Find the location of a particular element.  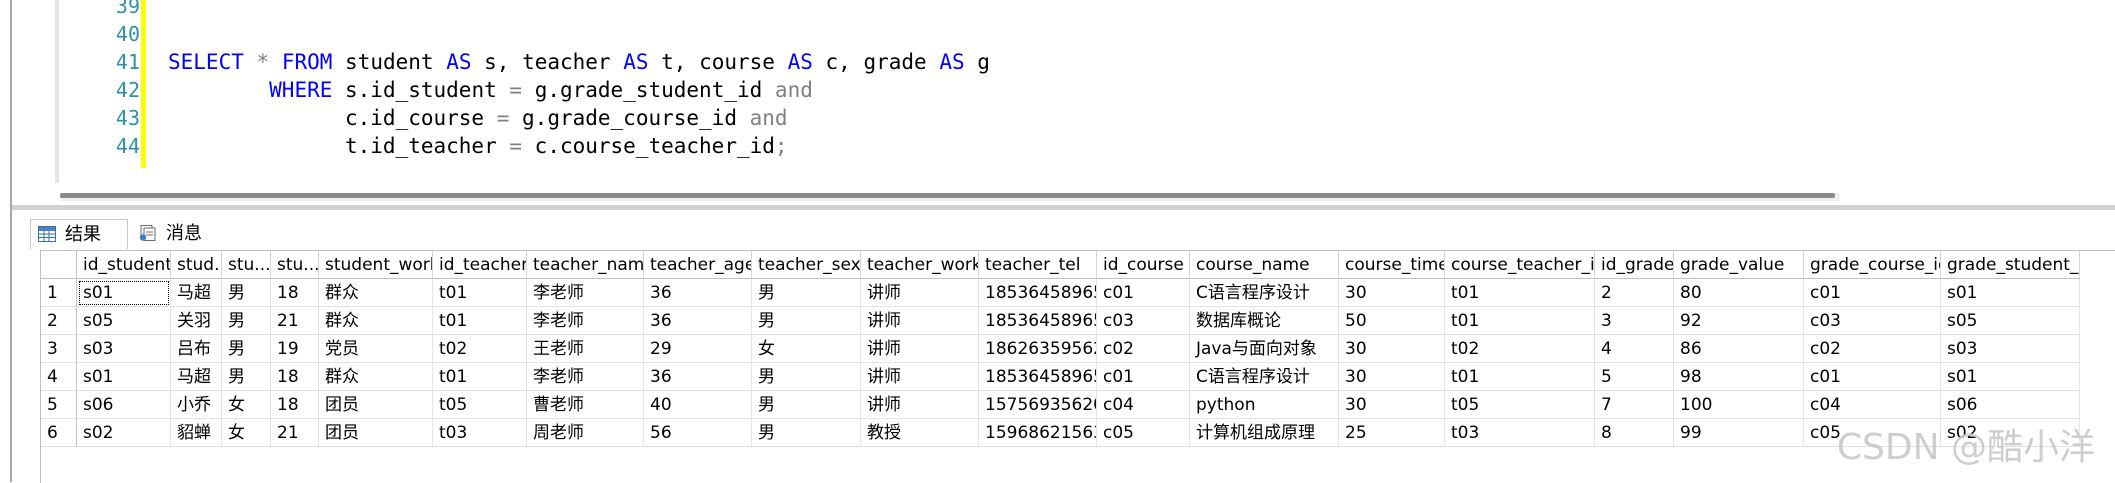

tab-results: 结果 is located at coordinates (79, 234).